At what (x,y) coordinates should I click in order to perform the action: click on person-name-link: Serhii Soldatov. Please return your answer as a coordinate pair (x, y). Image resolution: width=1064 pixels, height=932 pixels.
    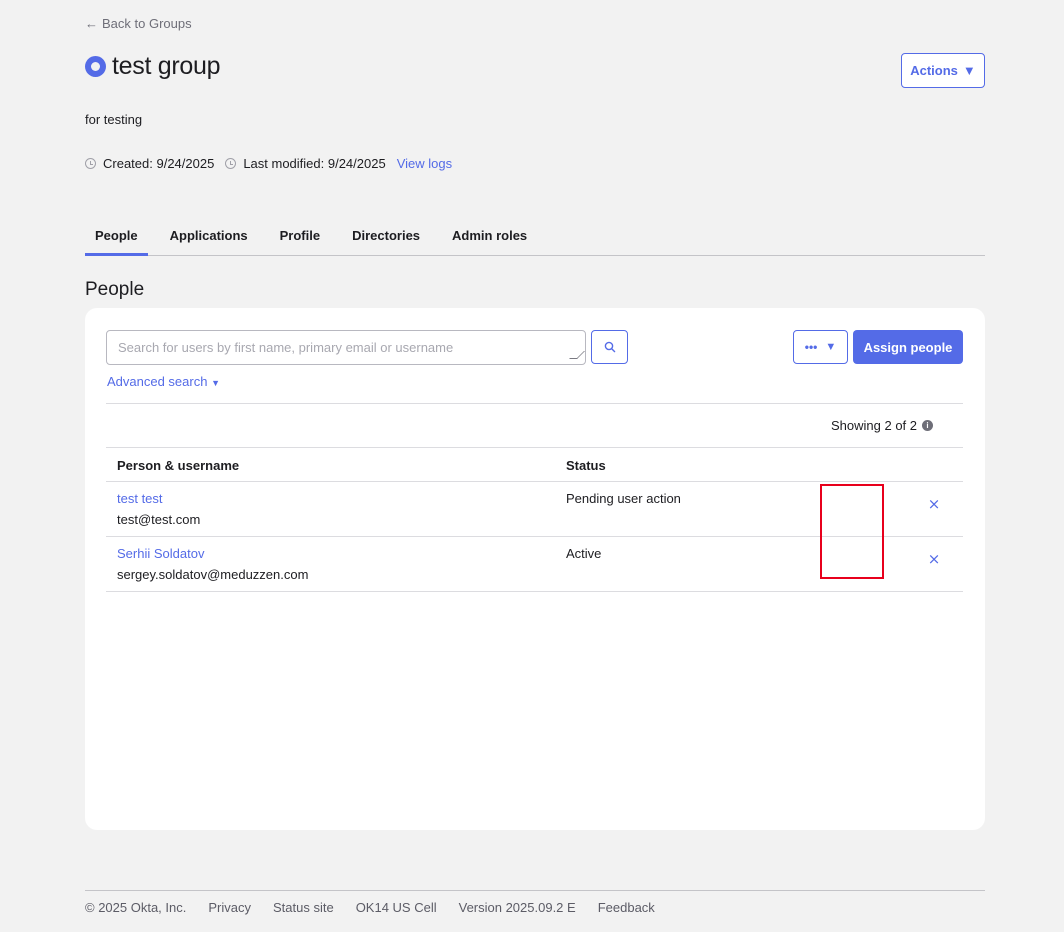
    Looking at the image, I should click on (160, 553).